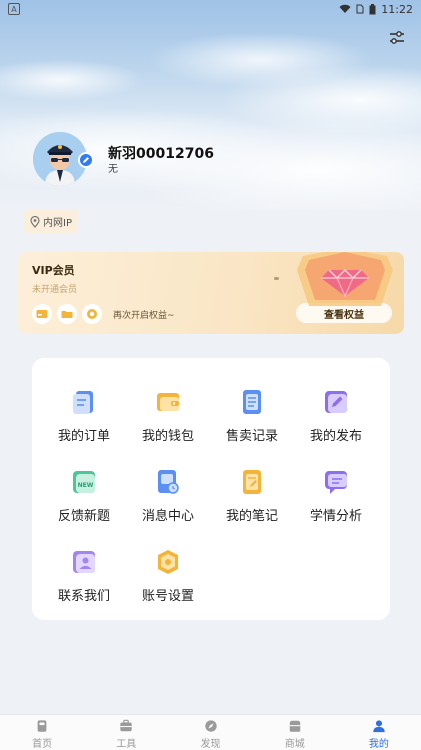 The width and height of the screenshot is (421, 750). Describe the element at coordinates (55, 290) in the screenshot. I see `vip-subtitle: 未开通会员` at that location.